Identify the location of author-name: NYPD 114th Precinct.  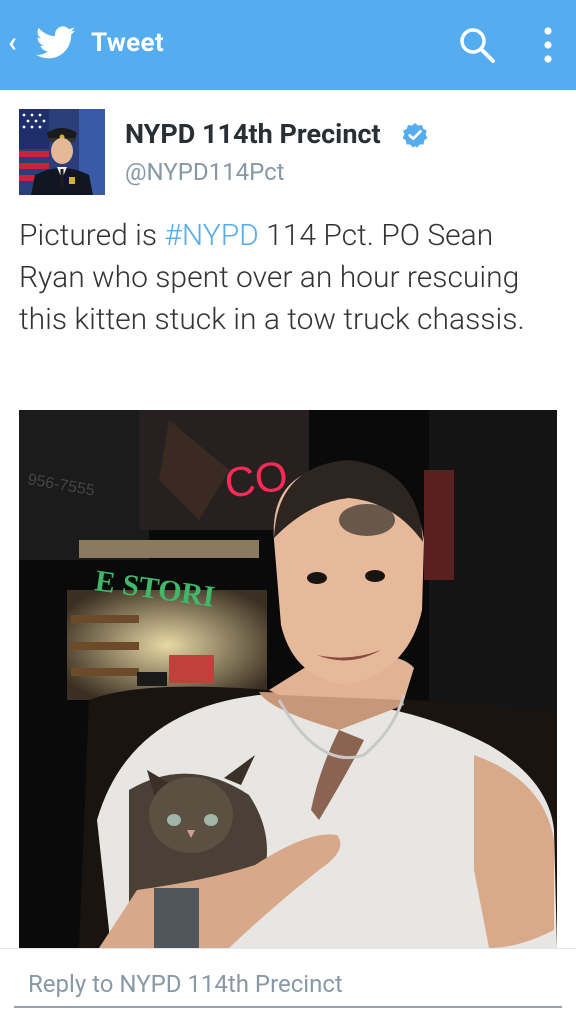
(253, 134).